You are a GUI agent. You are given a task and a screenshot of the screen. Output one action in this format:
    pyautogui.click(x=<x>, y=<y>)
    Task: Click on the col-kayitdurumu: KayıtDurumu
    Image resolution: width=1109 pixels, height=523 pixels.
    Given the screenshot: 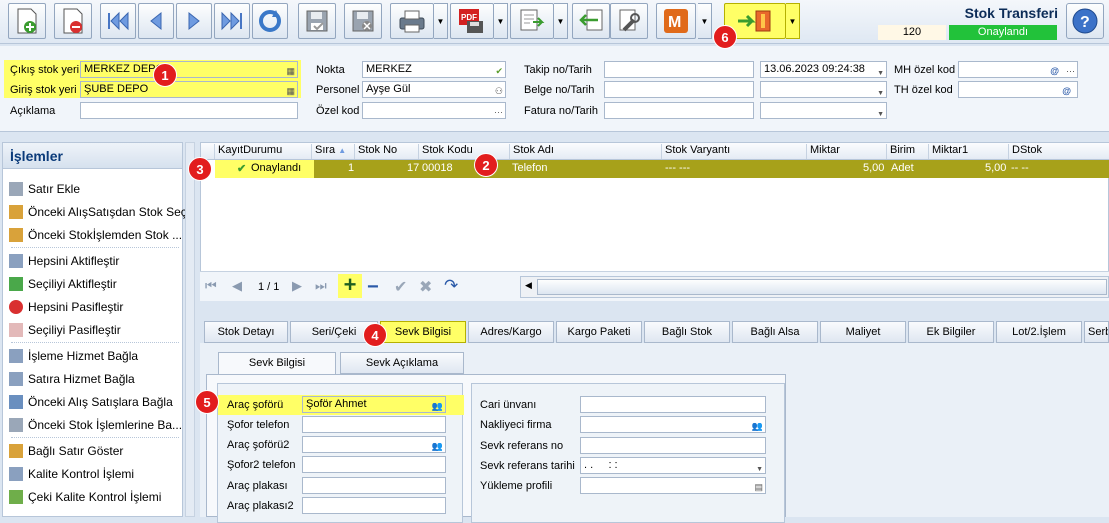 What is the action you would take?
    pyautogui.click(x=263, y=151)
    